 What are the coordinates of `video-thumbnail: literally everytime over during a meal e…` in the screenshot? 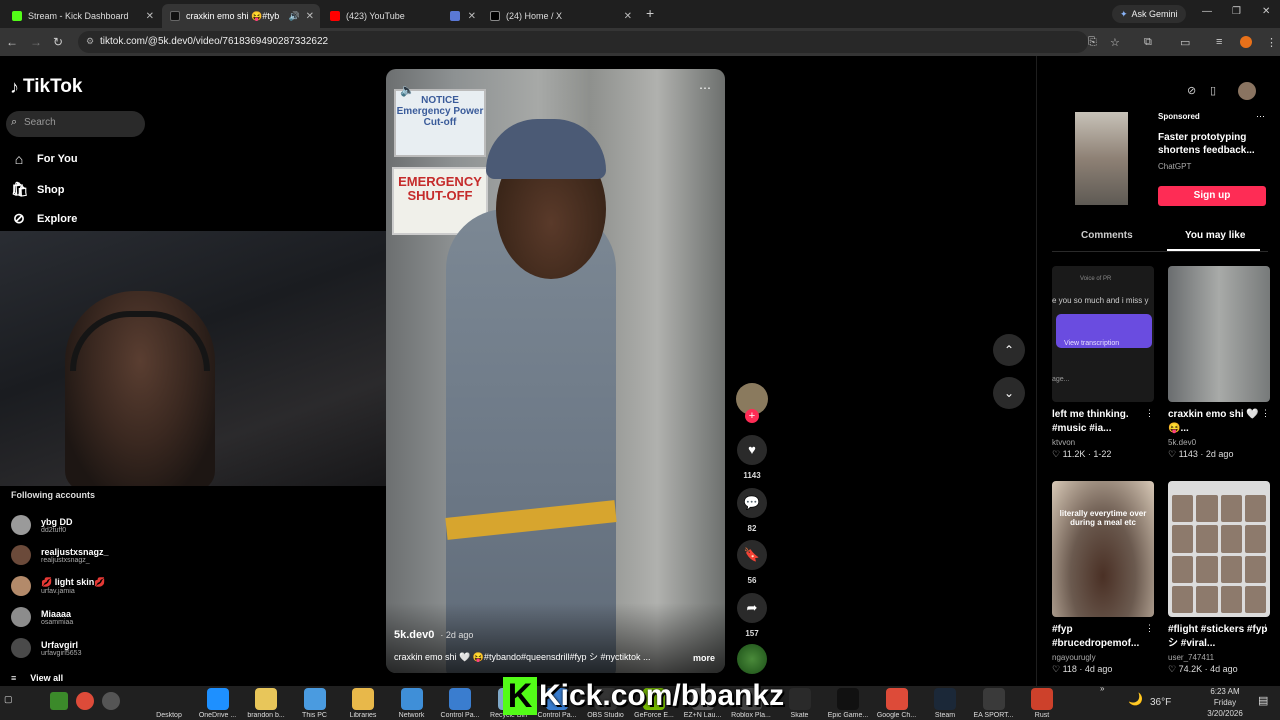 It's located at (1103, 549).